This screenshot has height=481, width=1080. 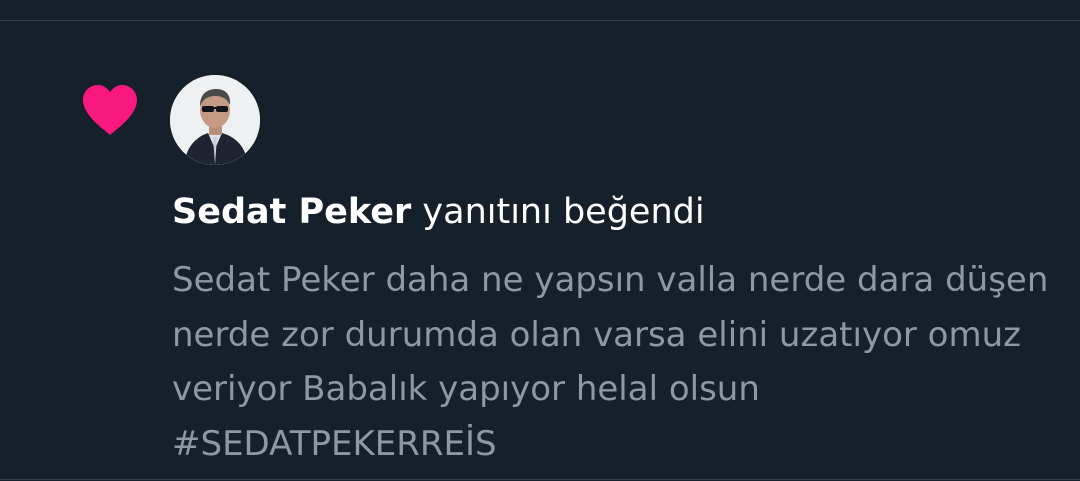 What do you see at coordinates (110, 110) in the screenshot?
I see `heart-icon` at bounding box center [110, 110].